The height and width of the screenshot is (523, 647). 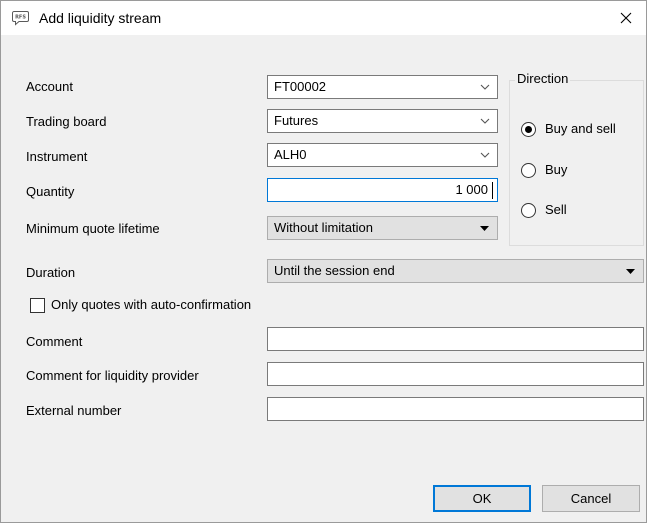 I want to click on instrument-label: Instrument, so click(x=57, y=156).